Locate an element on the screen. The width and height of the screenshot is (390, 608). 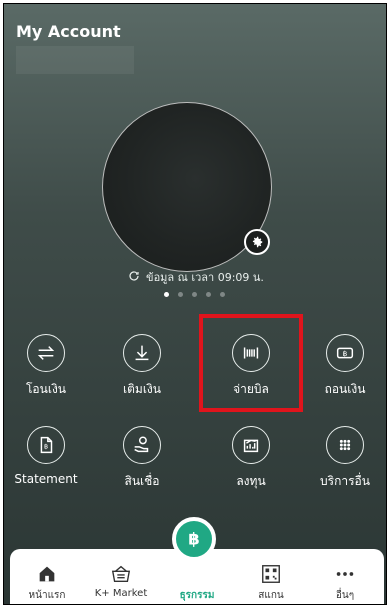
invest-icon is located at coordinates (251, 445).